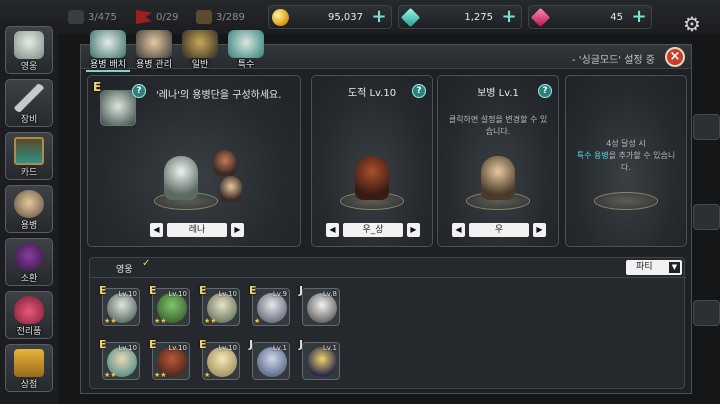 The width and height of the screenshot is (720, 404). Describe the element at coordinates (675, 57) in the screenshot. I see `close-icon: ×` at that location.